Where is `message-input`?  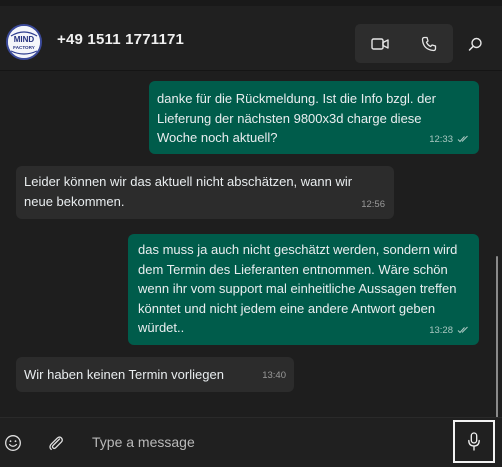
message-input is located at coordinates (262, 442).